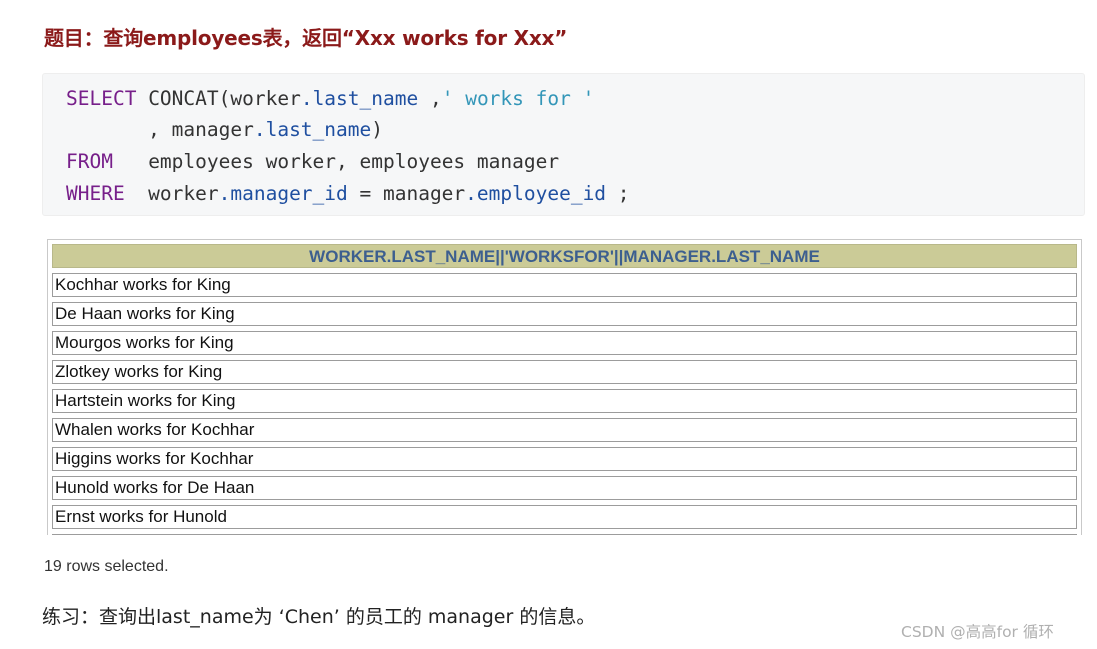 The image size is (1097, 649). What do you see at coordinates (101, 98) in the screenshot?
I see `keyword-select: SELECT` at bounding box center [101, 98].